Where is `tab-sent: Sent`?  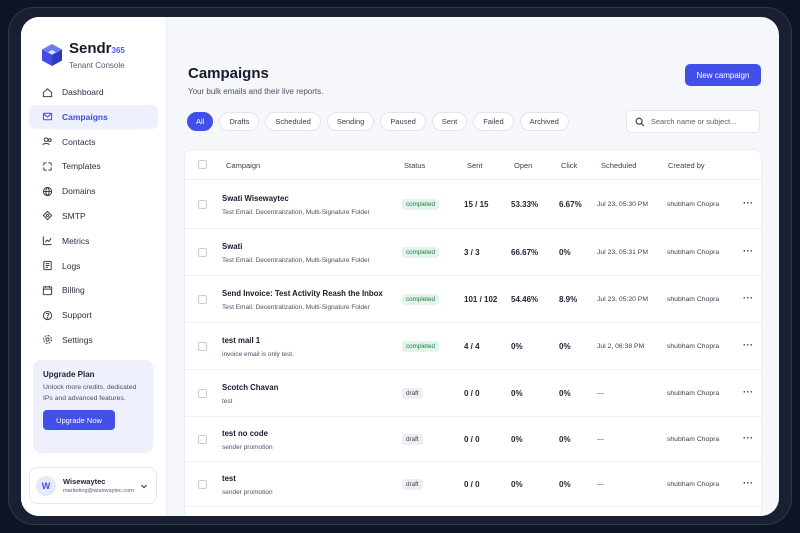
tab-sent: Sent is located at coordinates (449, 121).